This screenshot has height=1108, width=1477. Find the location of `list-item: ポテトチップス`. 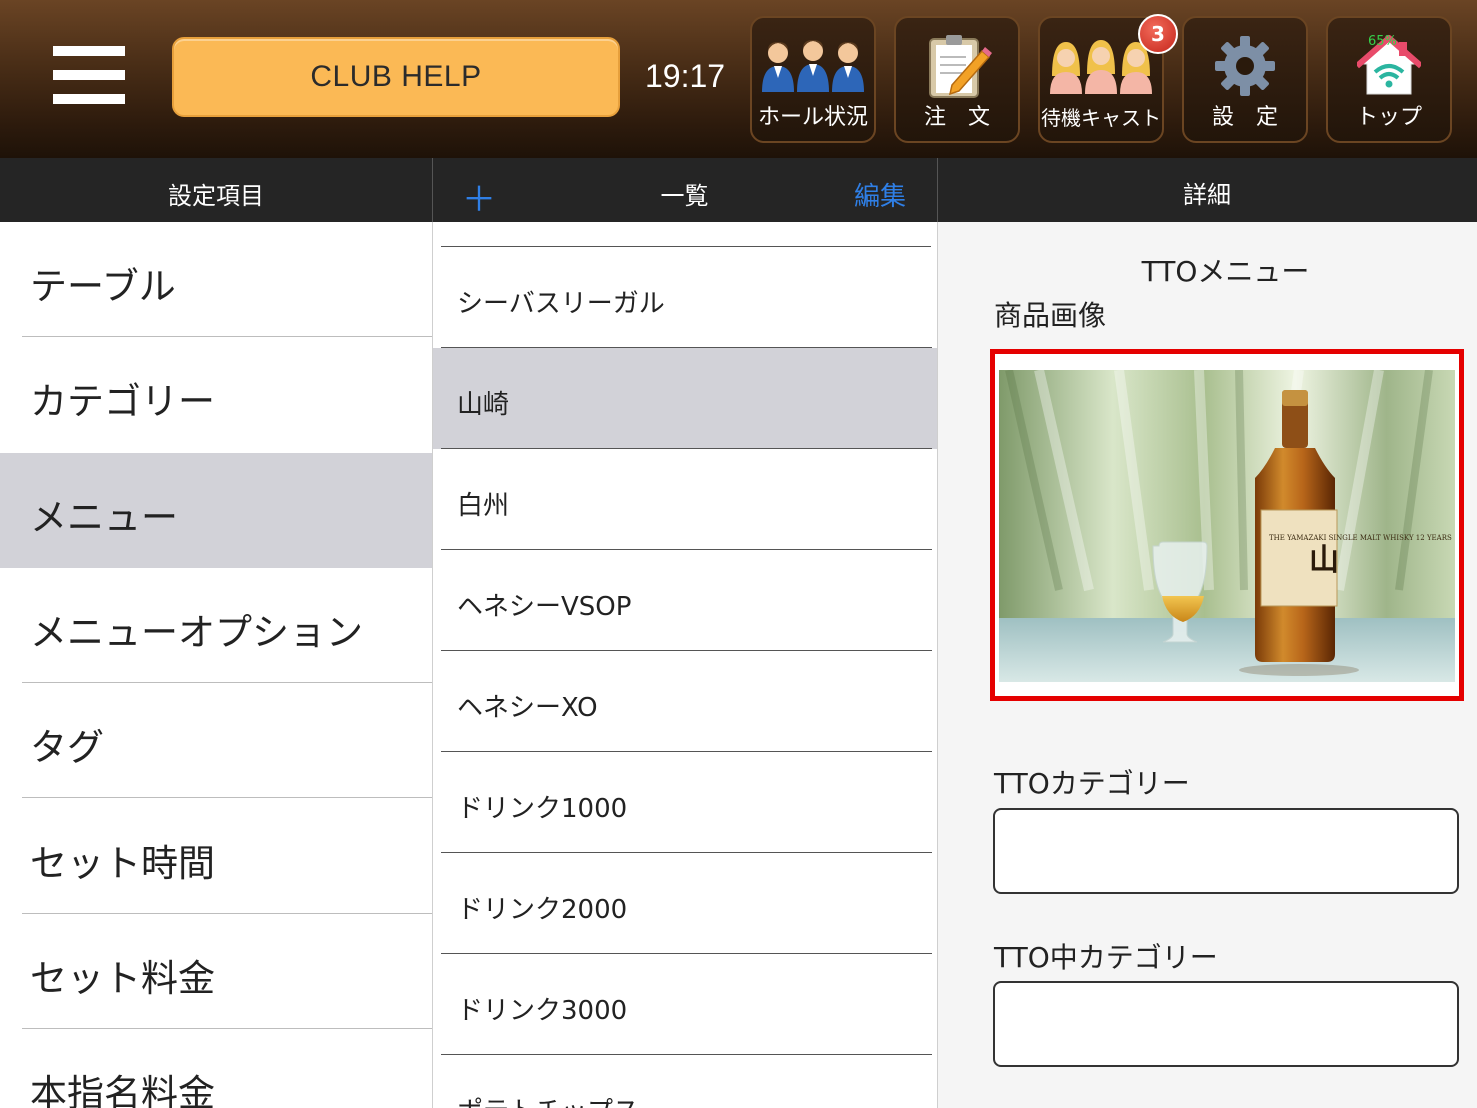

list-item: ポテトチップス is located at coordinates (685, 1081).